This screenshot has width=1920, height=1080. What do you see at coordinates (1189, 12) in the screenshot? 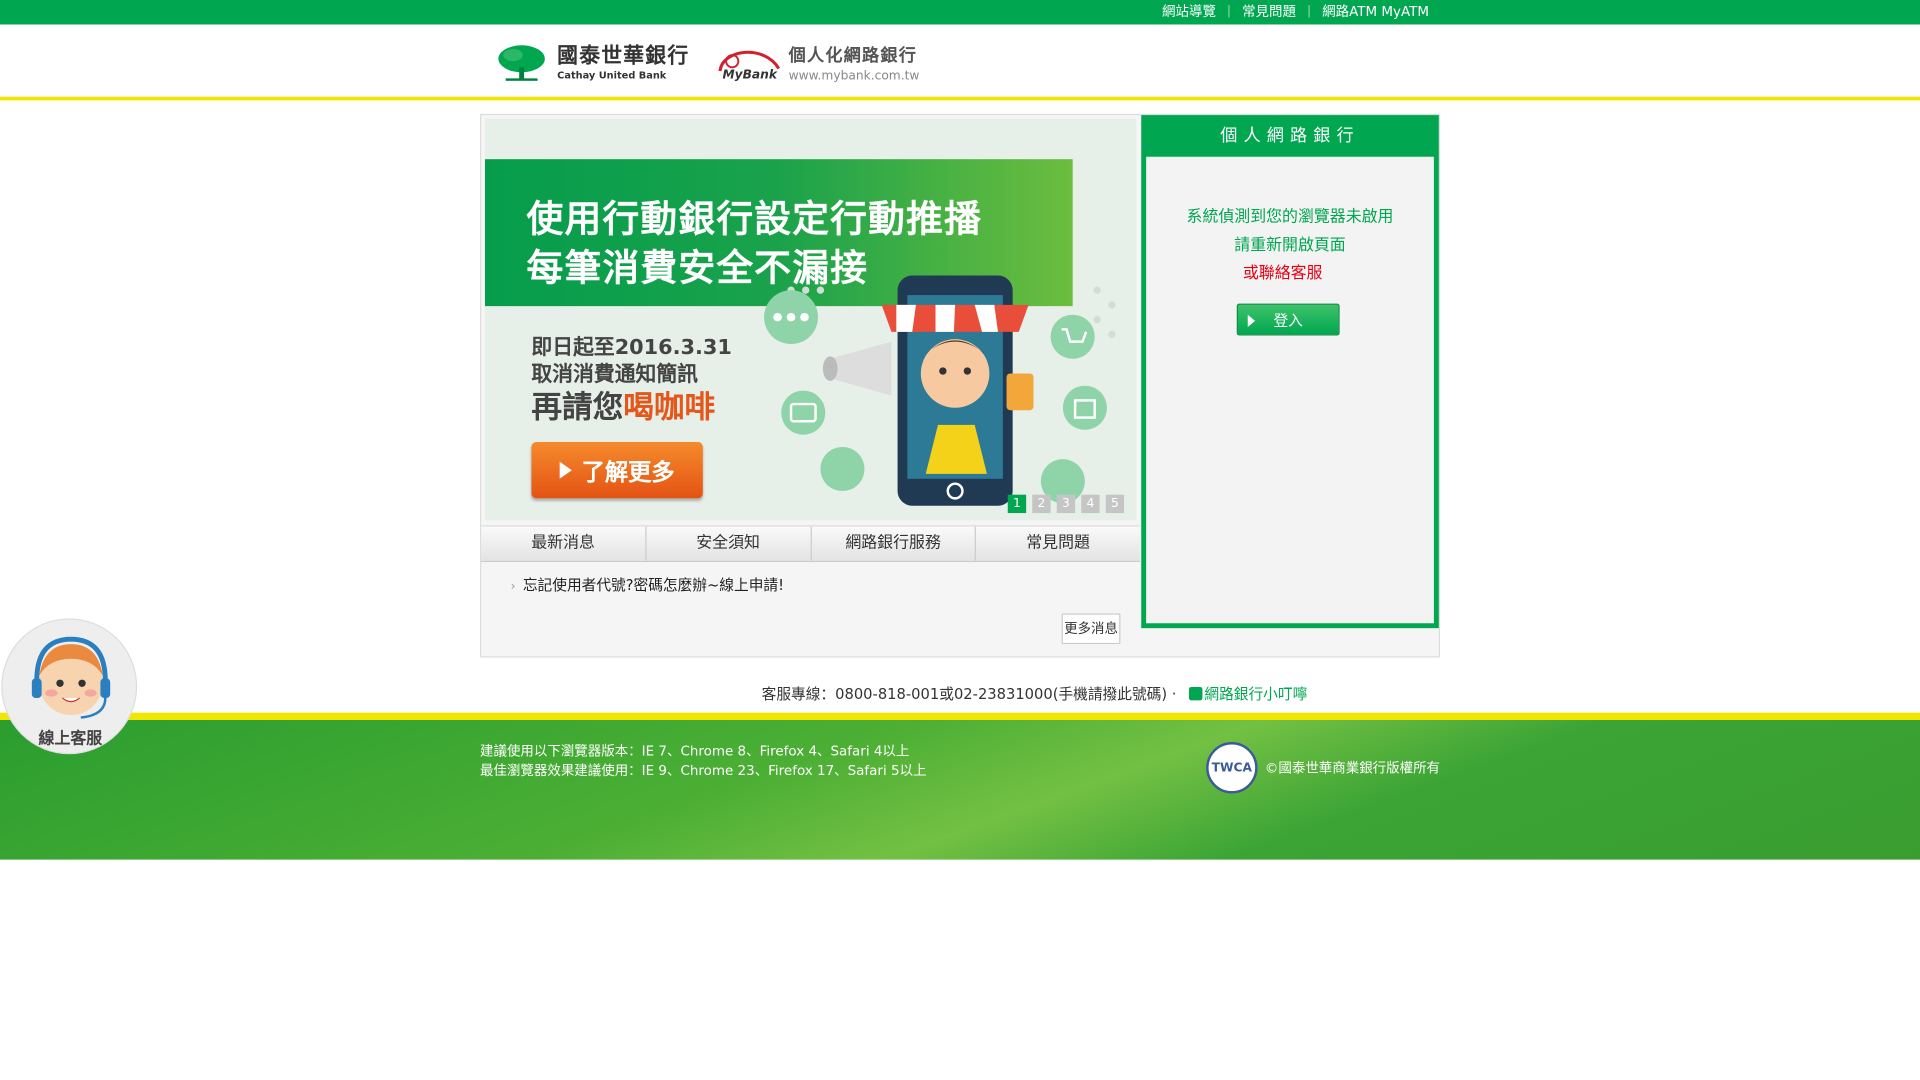
I see `site-map-link: 網站導覽` at bounding box center [1189, 12].